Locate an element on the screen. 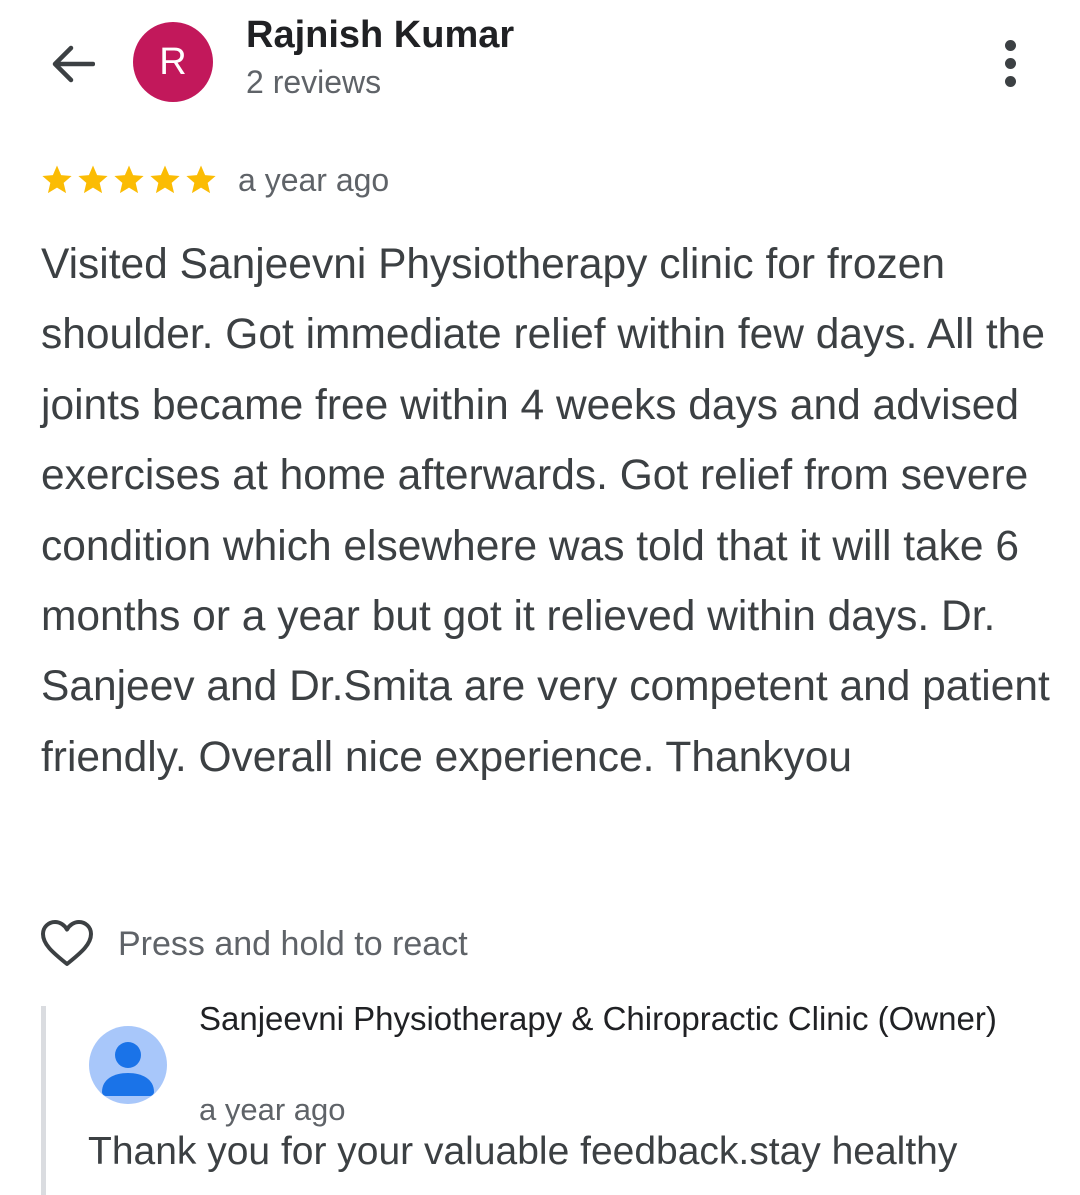 Image resolution: width=1080 pixels, height=1195 pixels. owner-response-time: a year ago is located at coordinates (272, 1109).